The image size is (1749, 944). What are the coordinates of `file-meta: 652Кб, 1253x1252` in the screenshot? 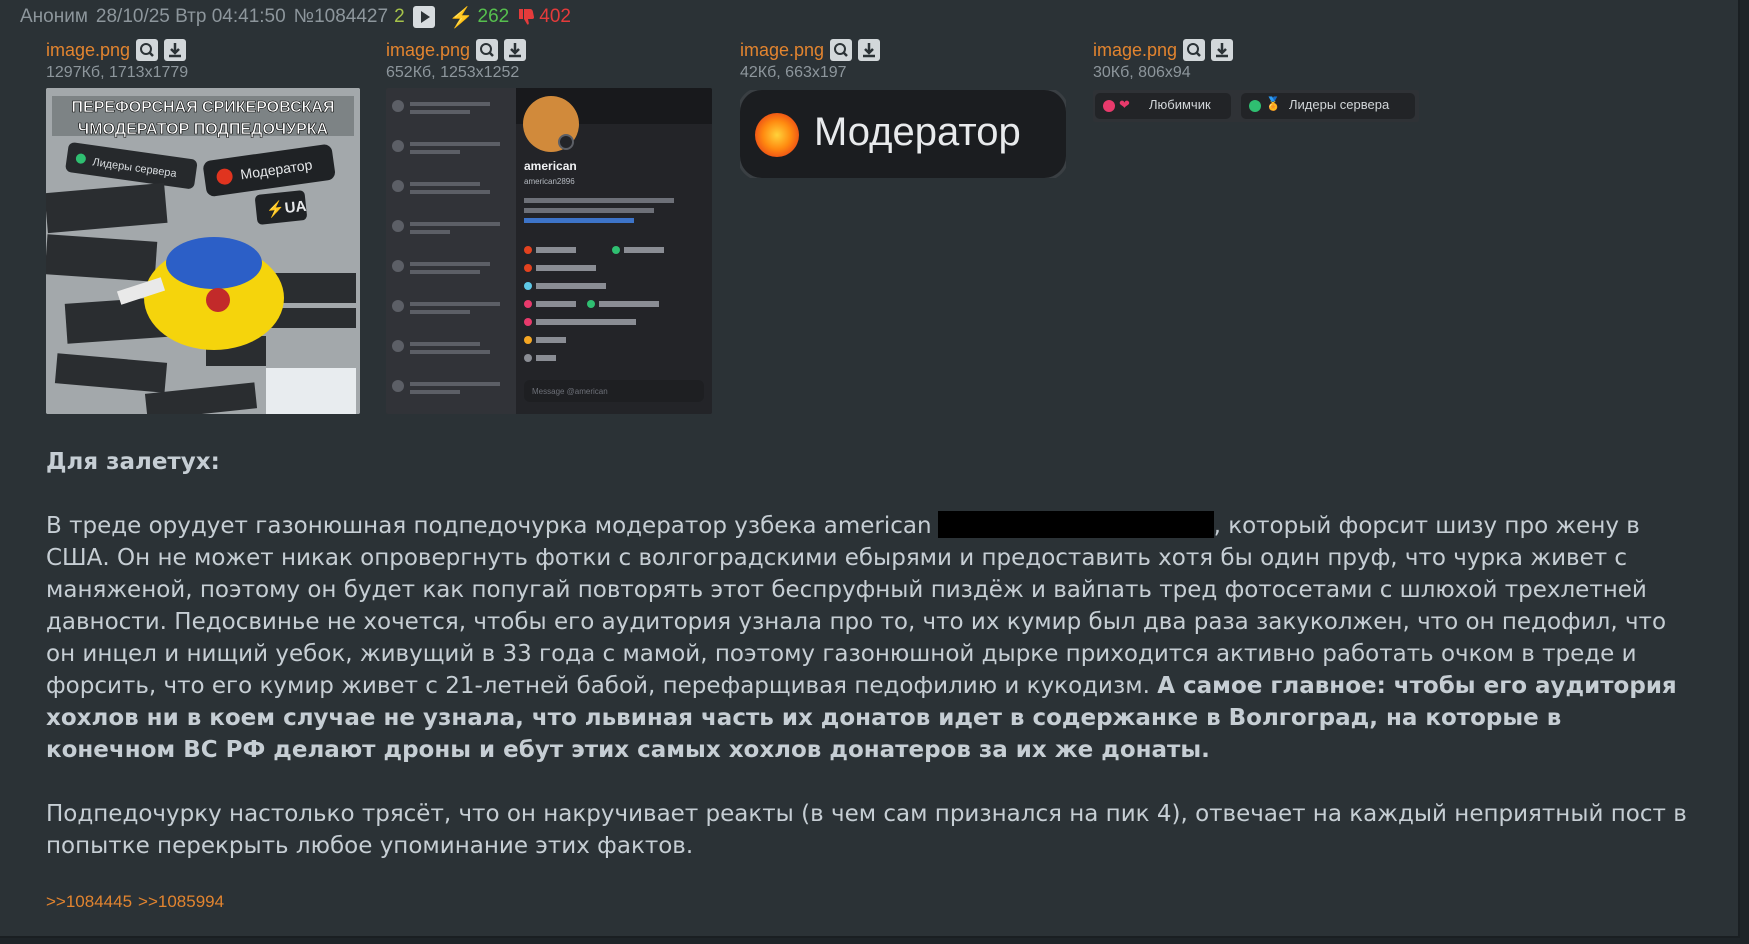 It's located at (453, 72).